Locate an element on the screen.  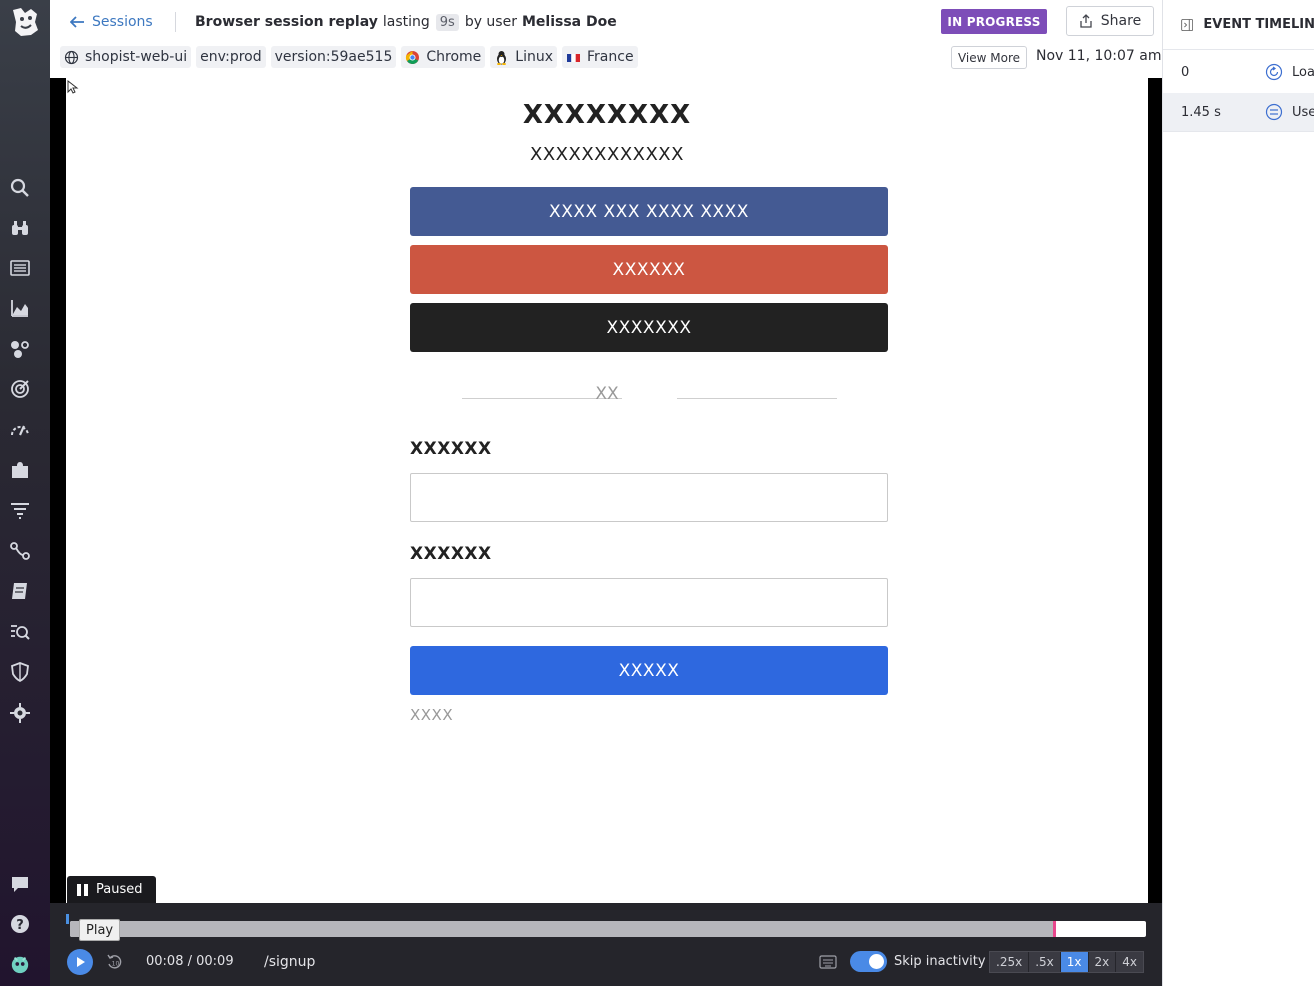
social-login-google-button: XXXXXX is located at coordinates (649, 269).